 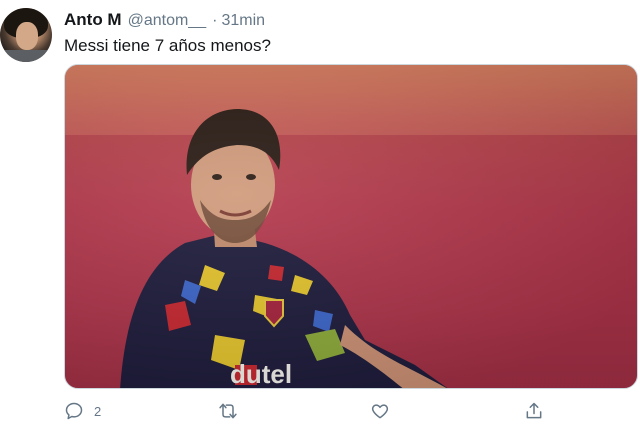 I want to click on retweet-button, so click(x=228, y=411).